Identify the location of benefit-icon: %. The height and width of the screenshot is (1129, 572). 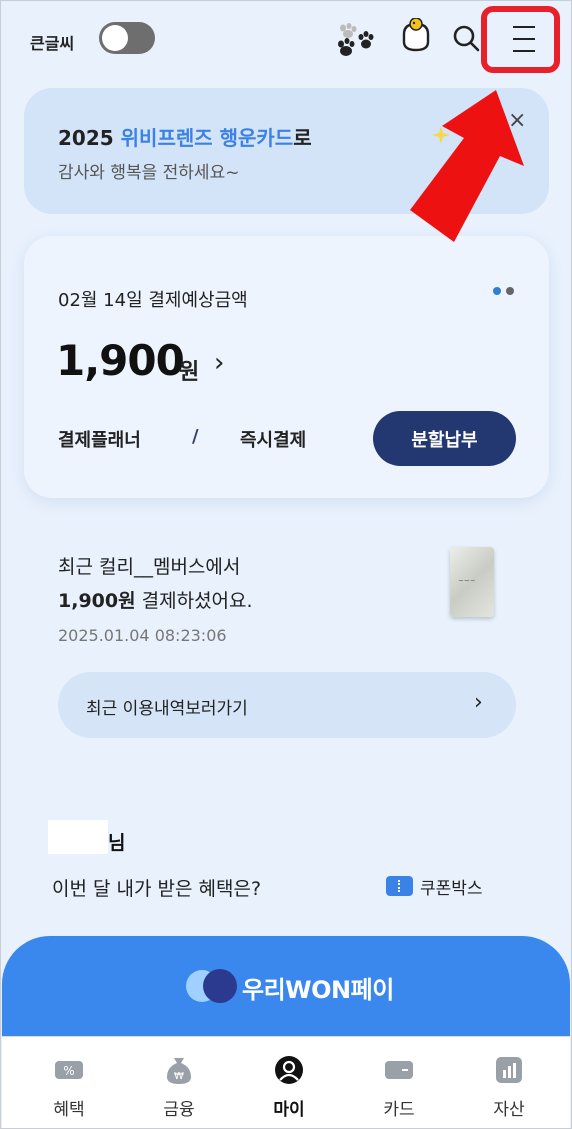
(69, 1070).